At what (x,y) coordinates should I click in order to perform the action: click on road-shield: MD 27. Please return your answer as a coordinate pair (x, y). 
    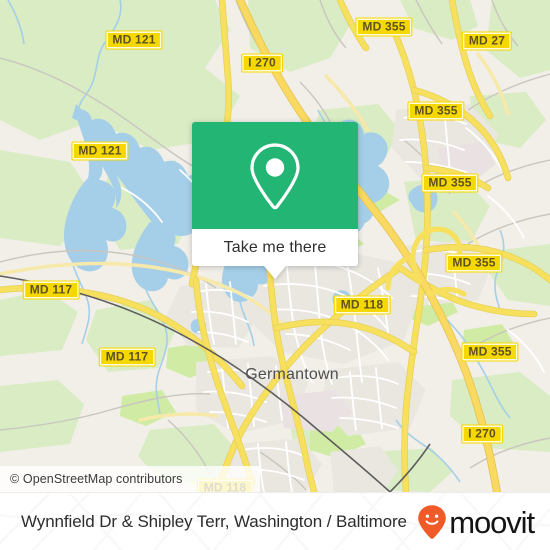
    Looking at the image, I should click on (487, 41).